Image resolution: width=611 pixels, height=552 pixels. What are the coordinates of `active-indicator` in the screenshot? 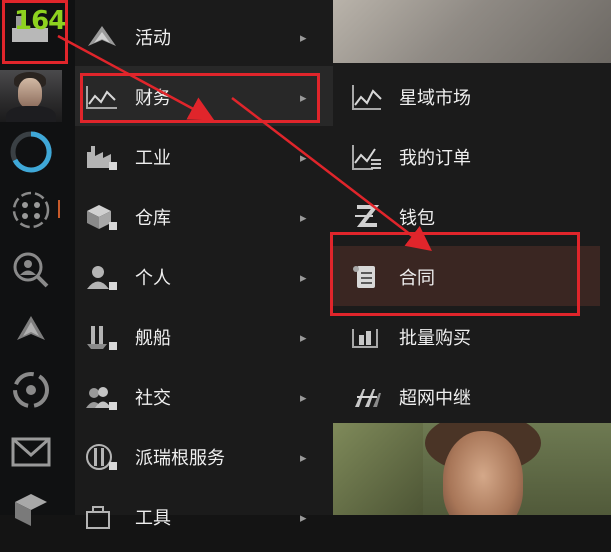 It's located at (59, 209).